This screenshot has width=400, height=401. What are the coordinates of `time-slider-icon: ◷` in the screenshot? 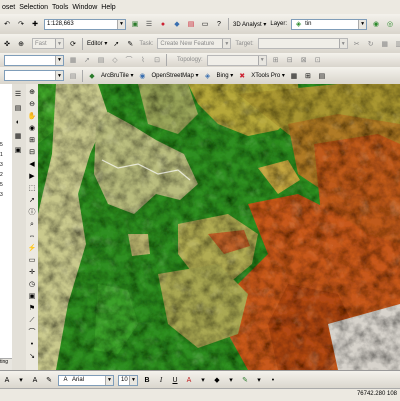 It's located at (32, 285).